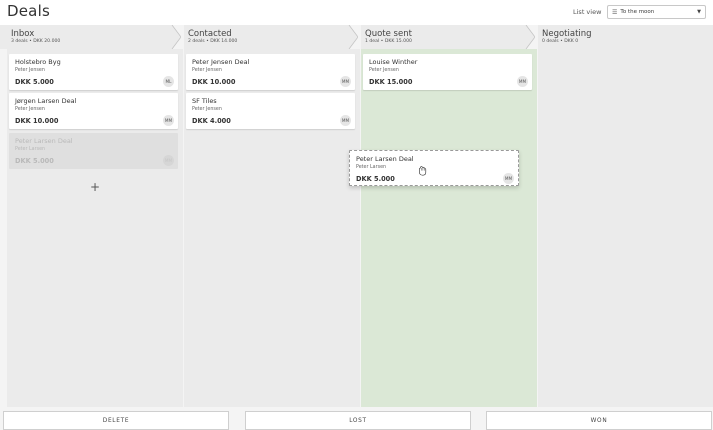  Describe the element at coordinates (23, 34) in the screenshot. I see `stage-name: Inbox` at that location.